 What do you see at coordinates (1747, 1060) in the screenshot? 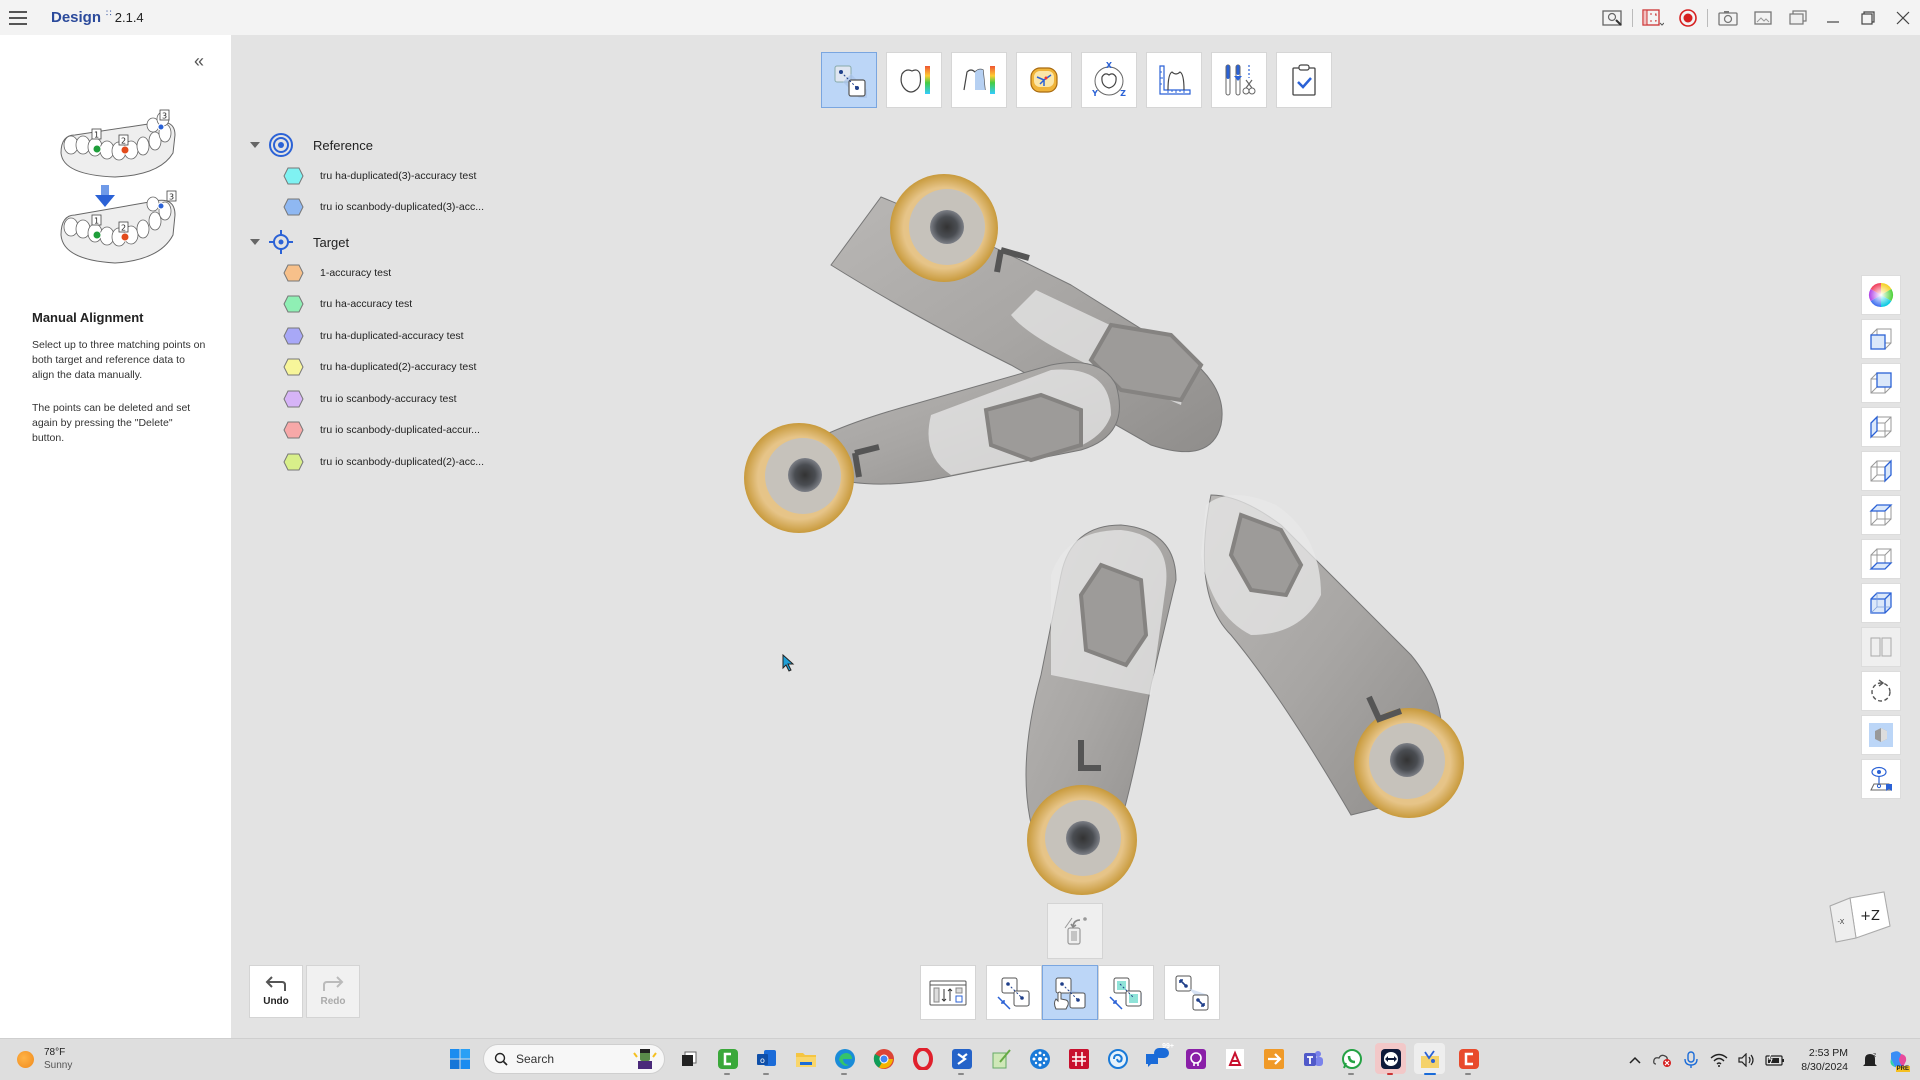
I see `volume-icon` at bounding box center [1747, 1060].